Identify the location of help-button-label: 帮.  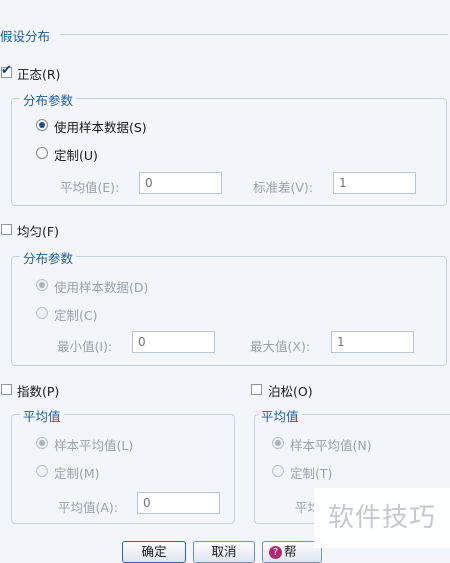
(290, 551).